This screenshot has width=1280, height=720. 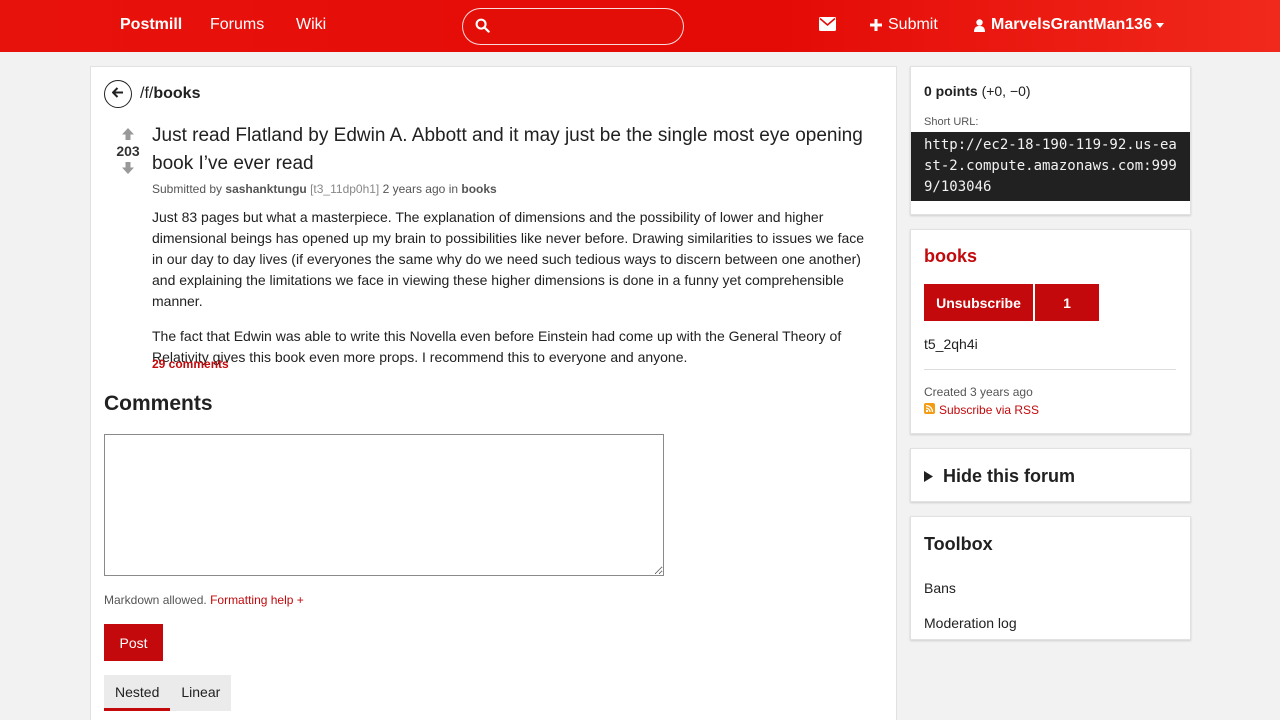 What do you see at coordinates (979, 25) in the screenshot?
I see `user-icon` at bounding box center [979, 25].